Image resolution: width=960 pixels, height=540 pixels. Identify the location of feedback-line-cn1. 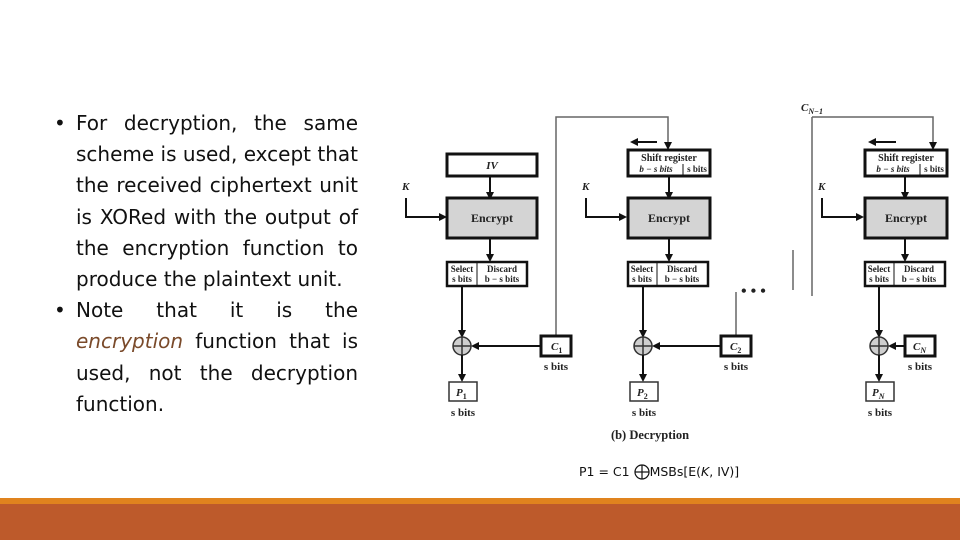
(874, 133).